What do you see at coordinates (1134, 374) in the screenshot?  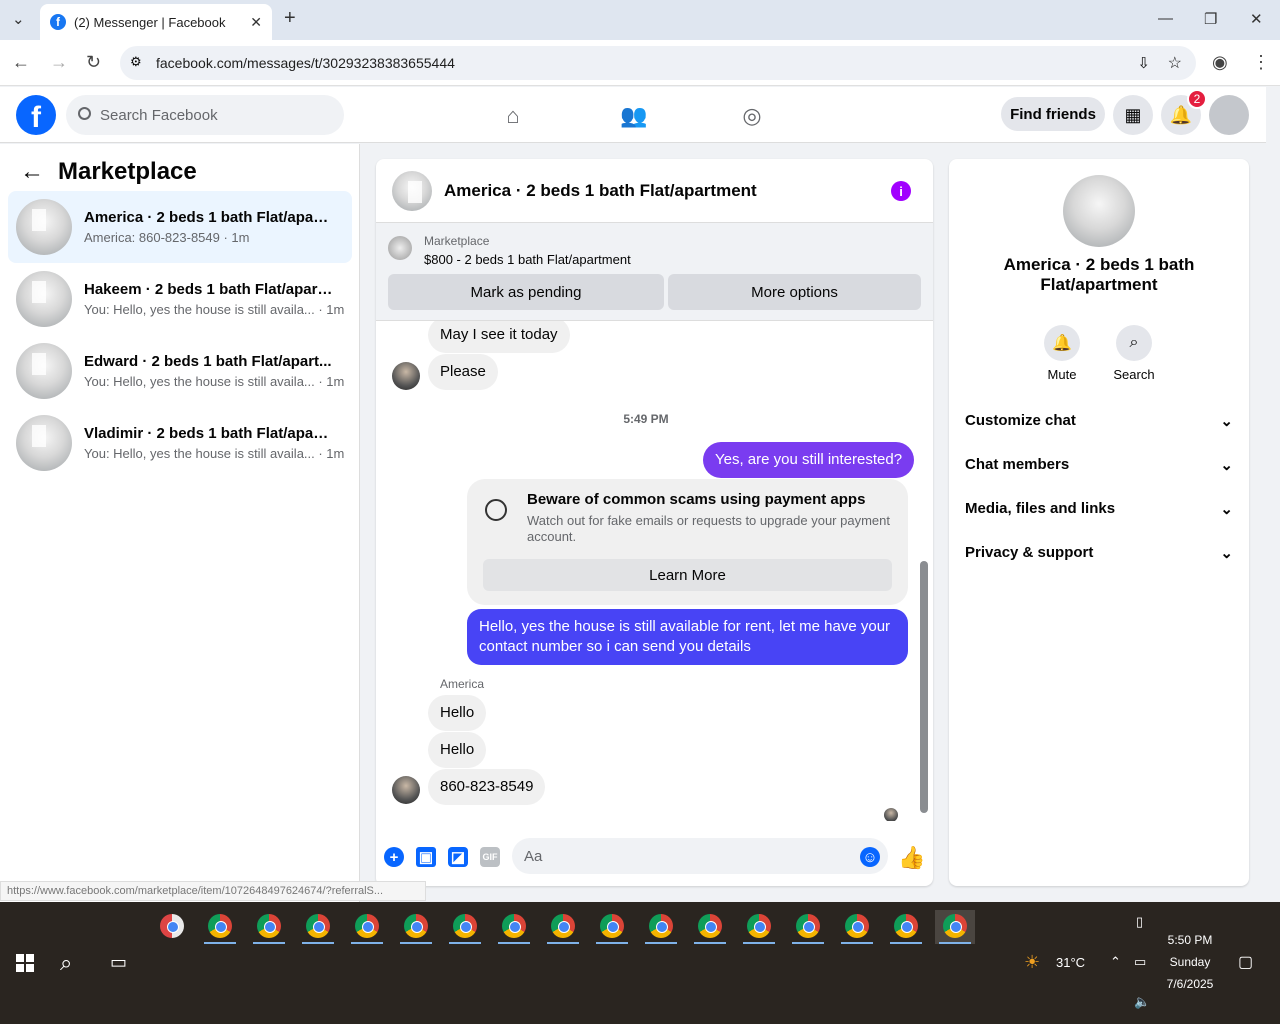 I see `search-label: Search` at bounding box center [1134, 374].